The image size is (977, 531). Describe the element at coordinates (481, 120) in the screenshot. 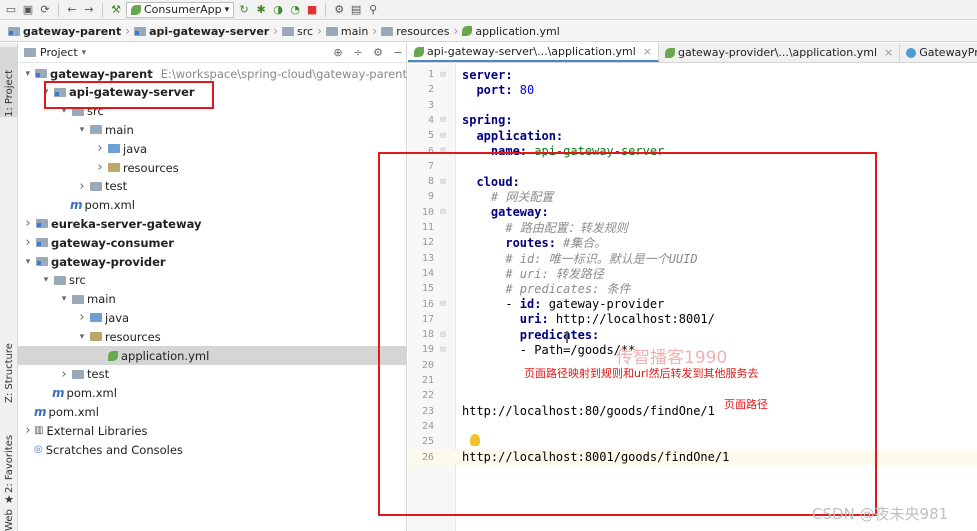

I see `code-text: spring:` at that location.